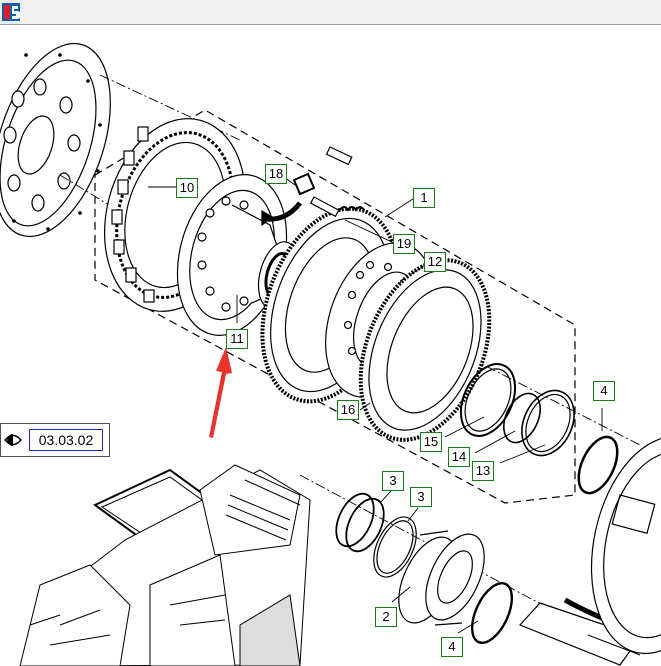 Image resolution: width=661 pixels, height=666 pixels. What do you see at coordinates (452, 647) in the screenshot?
I see `callout-4-lower: 4` at bounding box center [452, 647].